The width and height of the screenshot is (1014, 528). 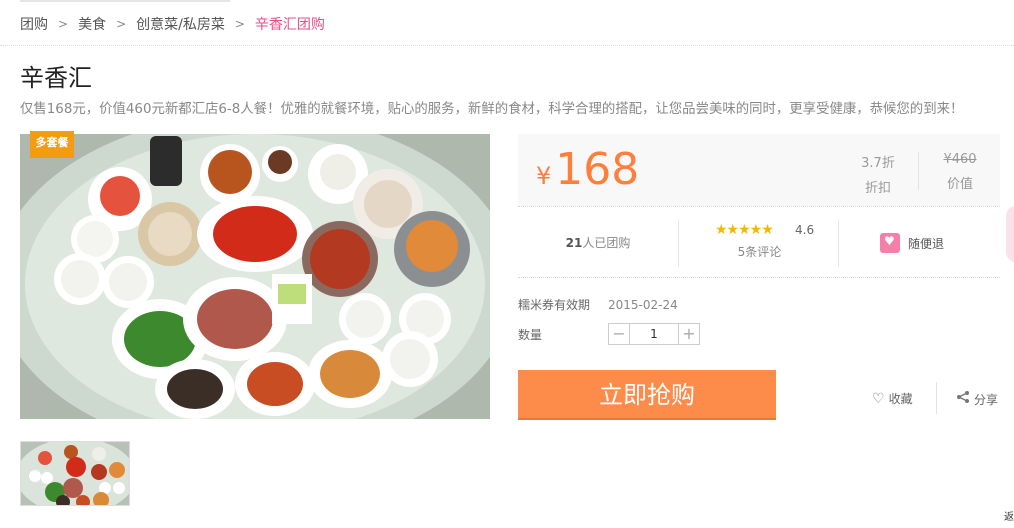 I want to click on action-divider, so click(x=936, y=398).